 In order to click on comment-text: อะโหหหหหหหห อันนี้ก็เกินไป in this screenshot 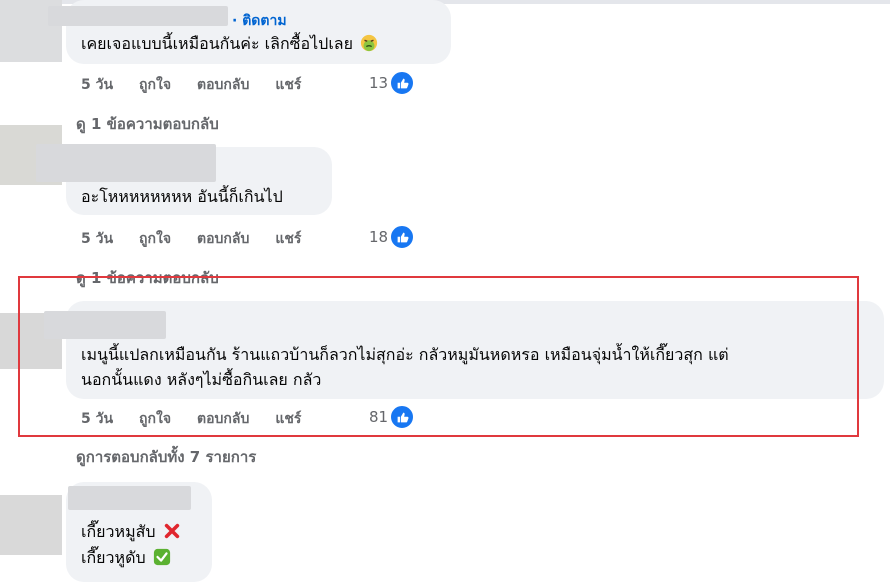, I will do `click(182, 196)`.